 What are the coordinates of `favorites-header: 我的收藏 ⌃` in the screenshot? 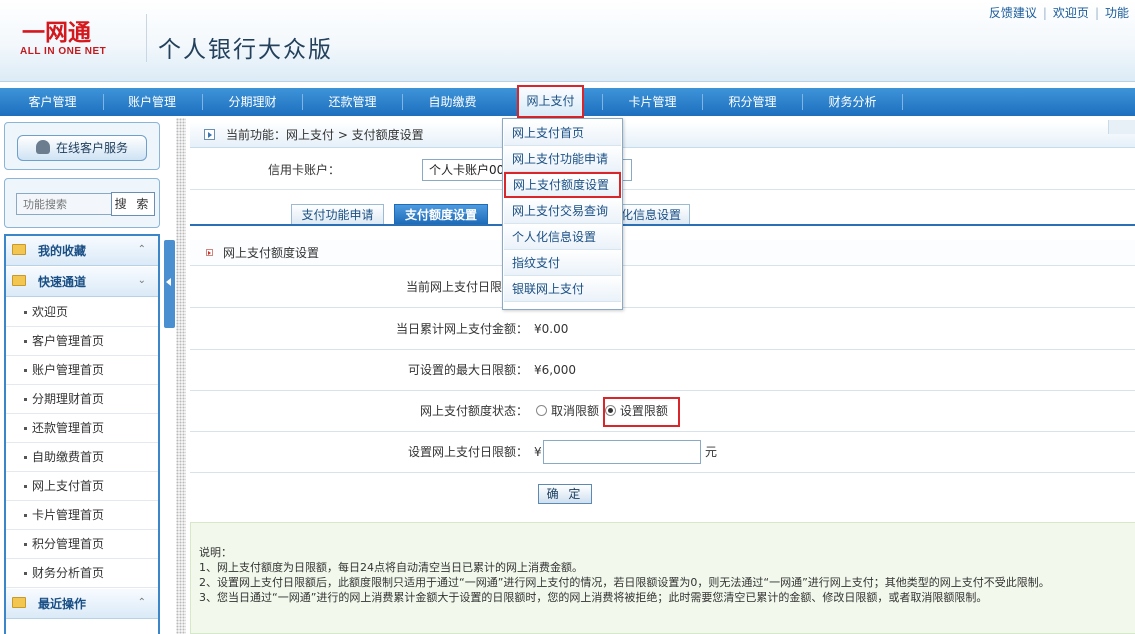 It's located at (82, 251).